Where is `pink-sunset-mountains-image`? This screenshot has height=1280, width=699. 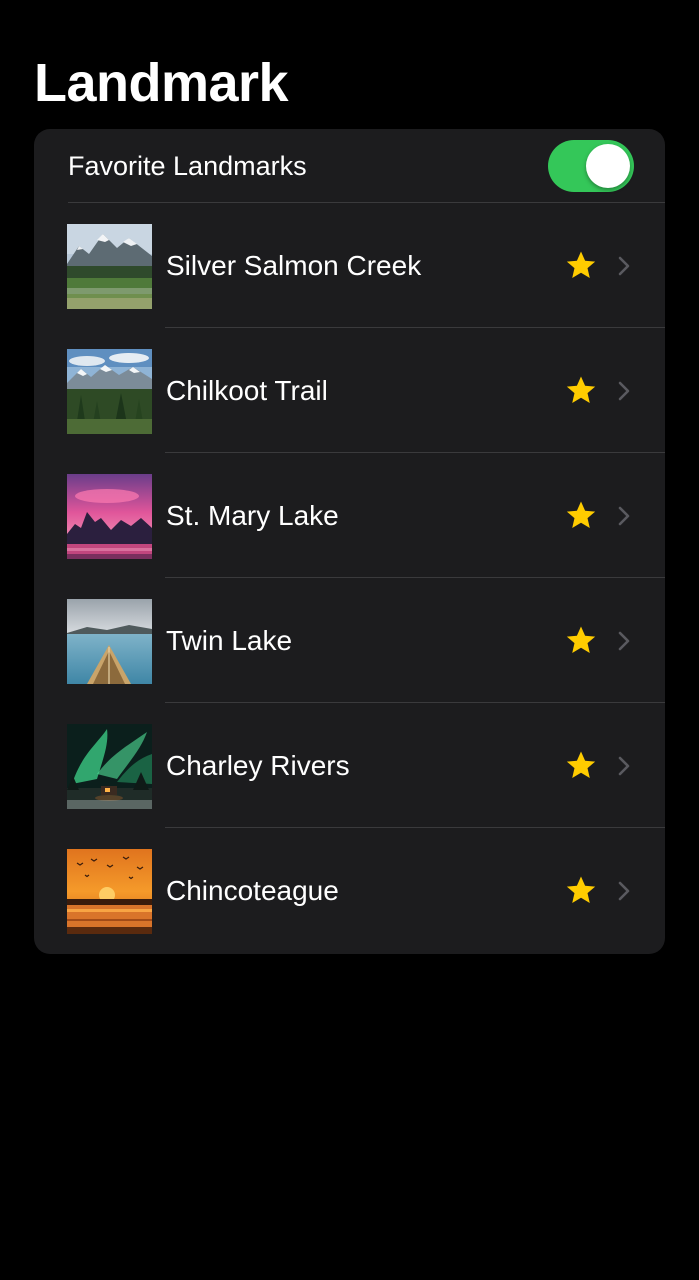
pink-sunset-mountains-image is located at coordinates (109, 516).